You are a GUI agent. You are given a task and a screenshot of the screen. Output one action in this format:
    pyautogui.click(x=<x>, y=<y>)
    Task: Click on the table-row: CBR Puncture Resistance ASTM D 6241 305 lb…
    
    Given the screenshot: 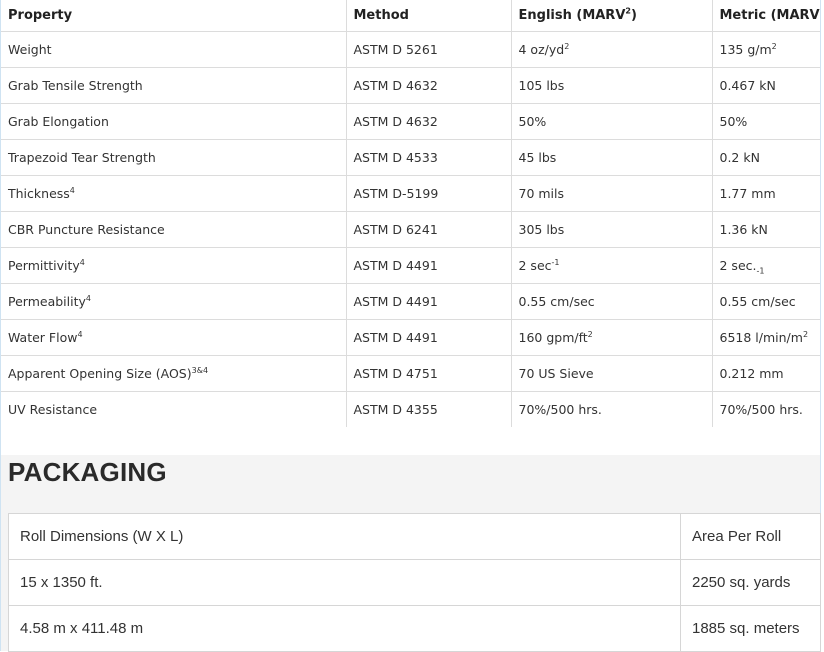 What is the action you would take?
    pyautogui.click(x=410, y=230)
    